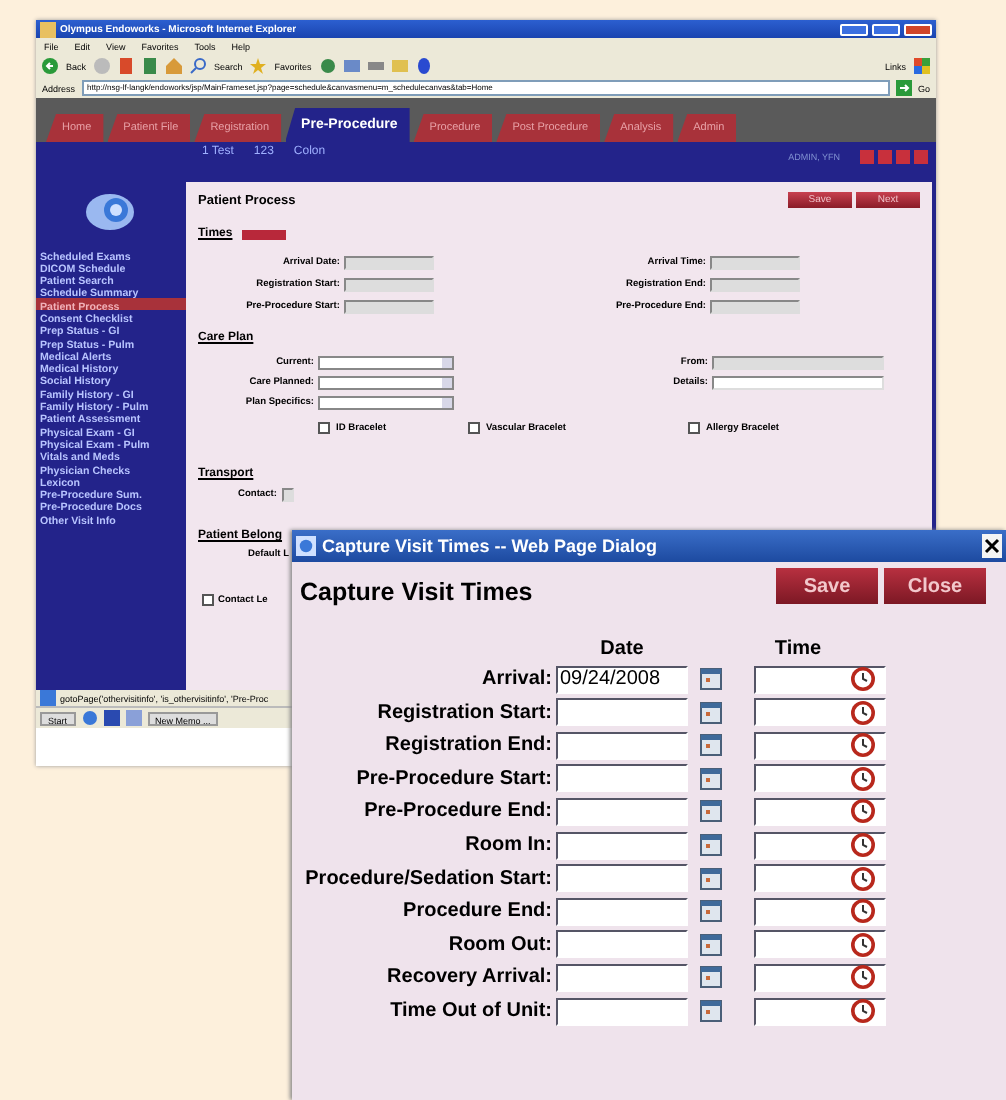  I want to click on date-field: 09/24/2008, so click(622, 679).